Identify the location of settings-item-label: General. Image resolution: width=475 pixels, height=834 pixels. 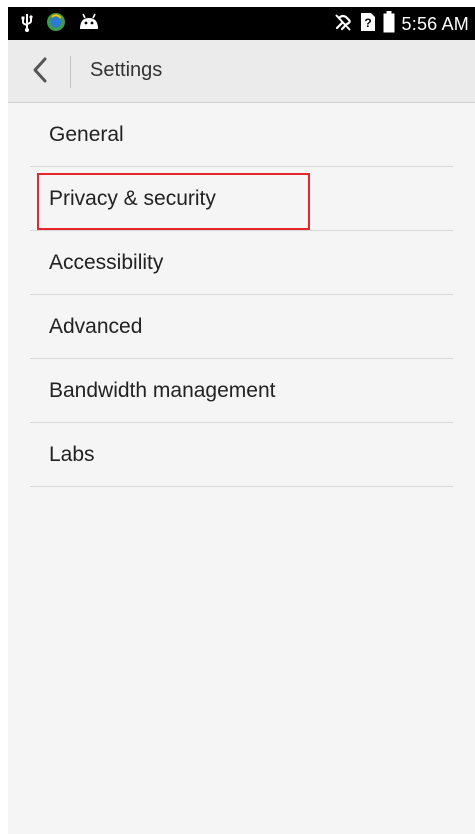
(86, 134).